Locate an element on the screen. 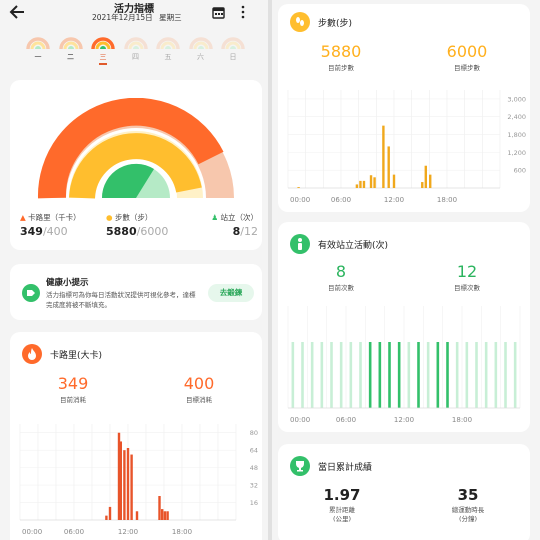 Image resolution: width=540 pixels, height=540 pixels. achievement-card: 當日累計成績 1.97 累計距離 (公里) 35 總運動時長 (分鐘) is located at coordinates (404, 492).